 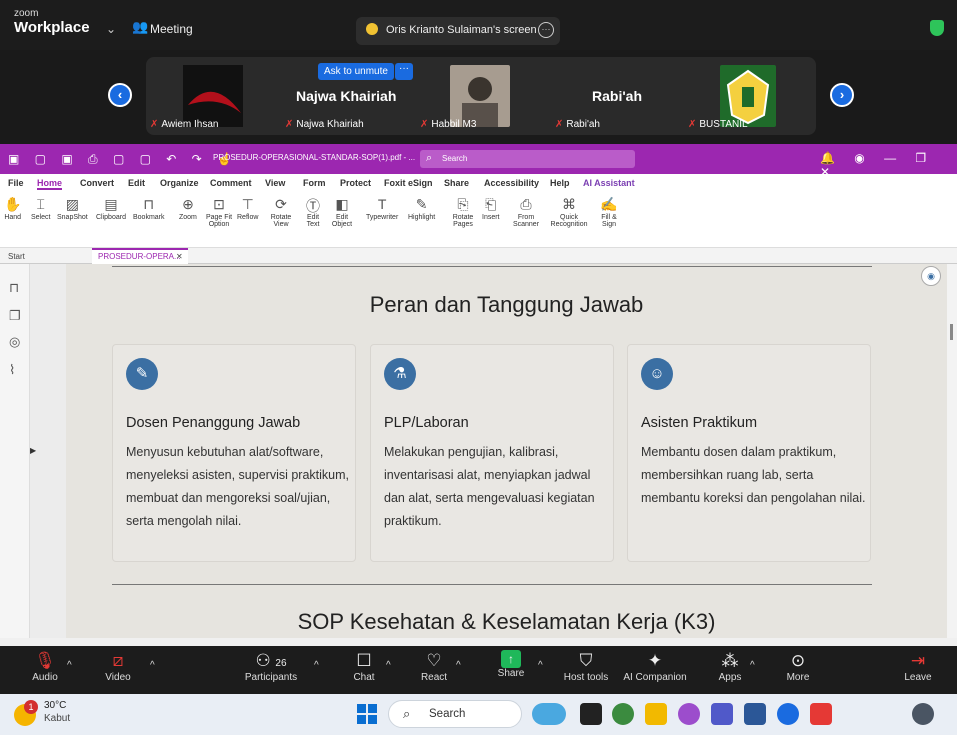 I want to click on leave-button: ⇥ Leave, so click(x=918, y=666).